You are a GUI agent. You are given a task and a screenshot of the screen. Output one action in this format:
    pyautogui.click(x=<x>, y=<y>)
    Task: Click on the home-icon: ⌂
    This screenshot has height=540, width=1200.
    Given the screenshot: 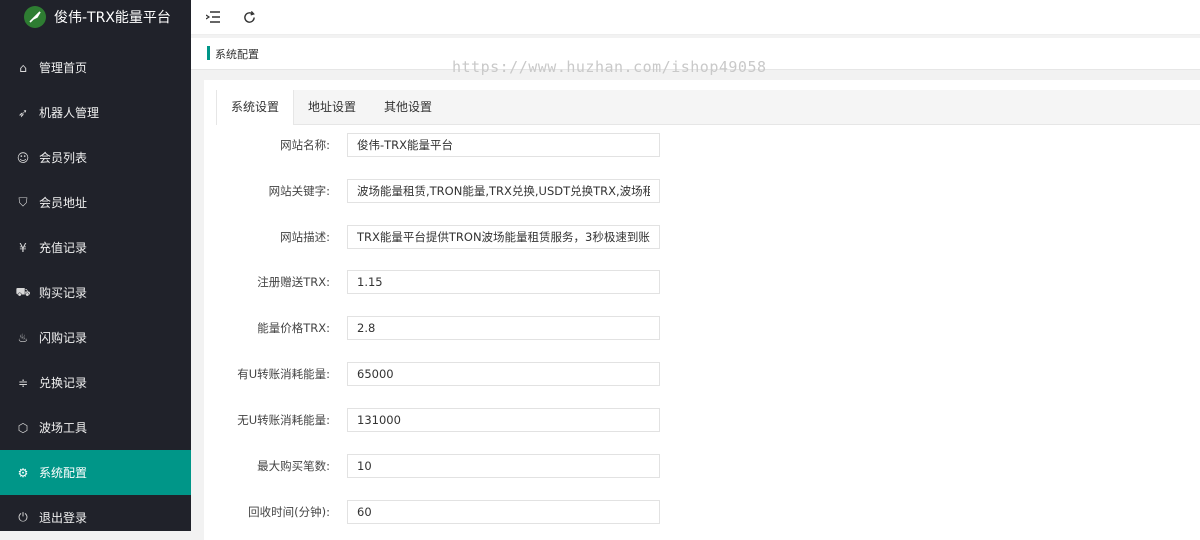 What is the action you would take?
    pyautogui.click(x=23, y=67)
    